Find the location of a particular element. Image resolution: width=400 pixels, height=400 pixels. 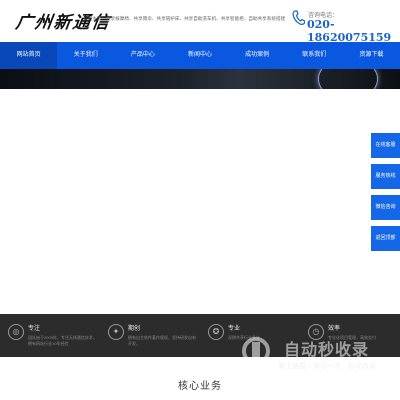

nav-item-home: 网站首页 is located at coordinates (29, 55).